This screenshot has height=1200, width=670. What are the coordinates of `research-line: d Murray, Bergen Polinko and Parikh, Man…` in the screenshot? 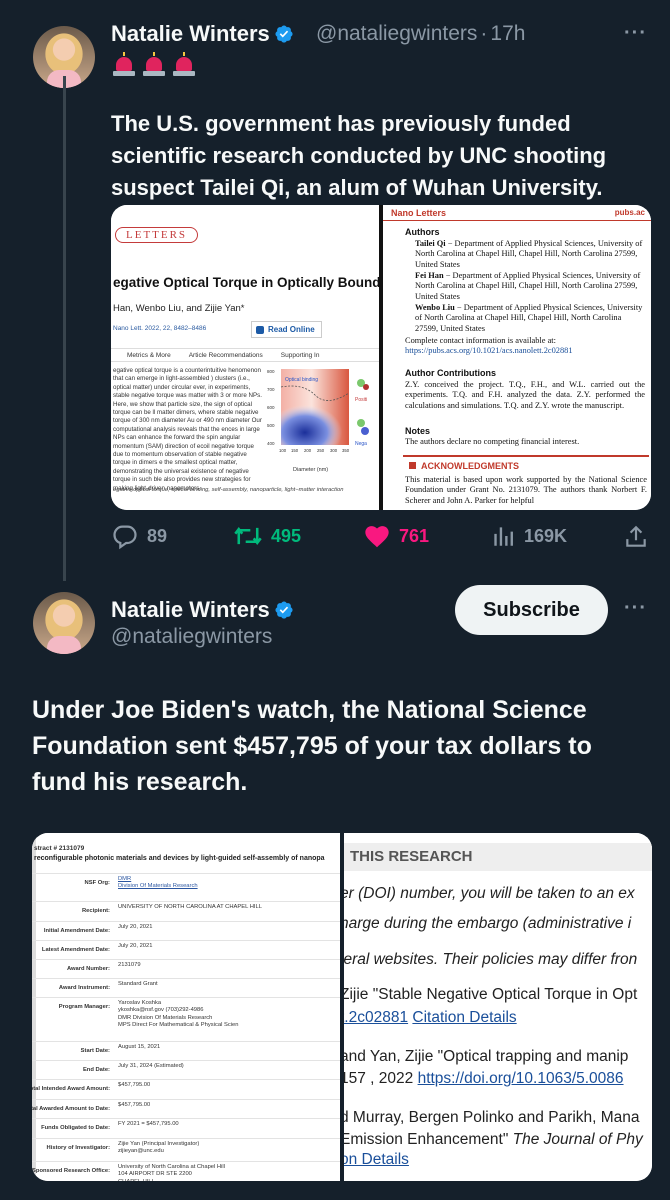 It's located at (492, 1117).